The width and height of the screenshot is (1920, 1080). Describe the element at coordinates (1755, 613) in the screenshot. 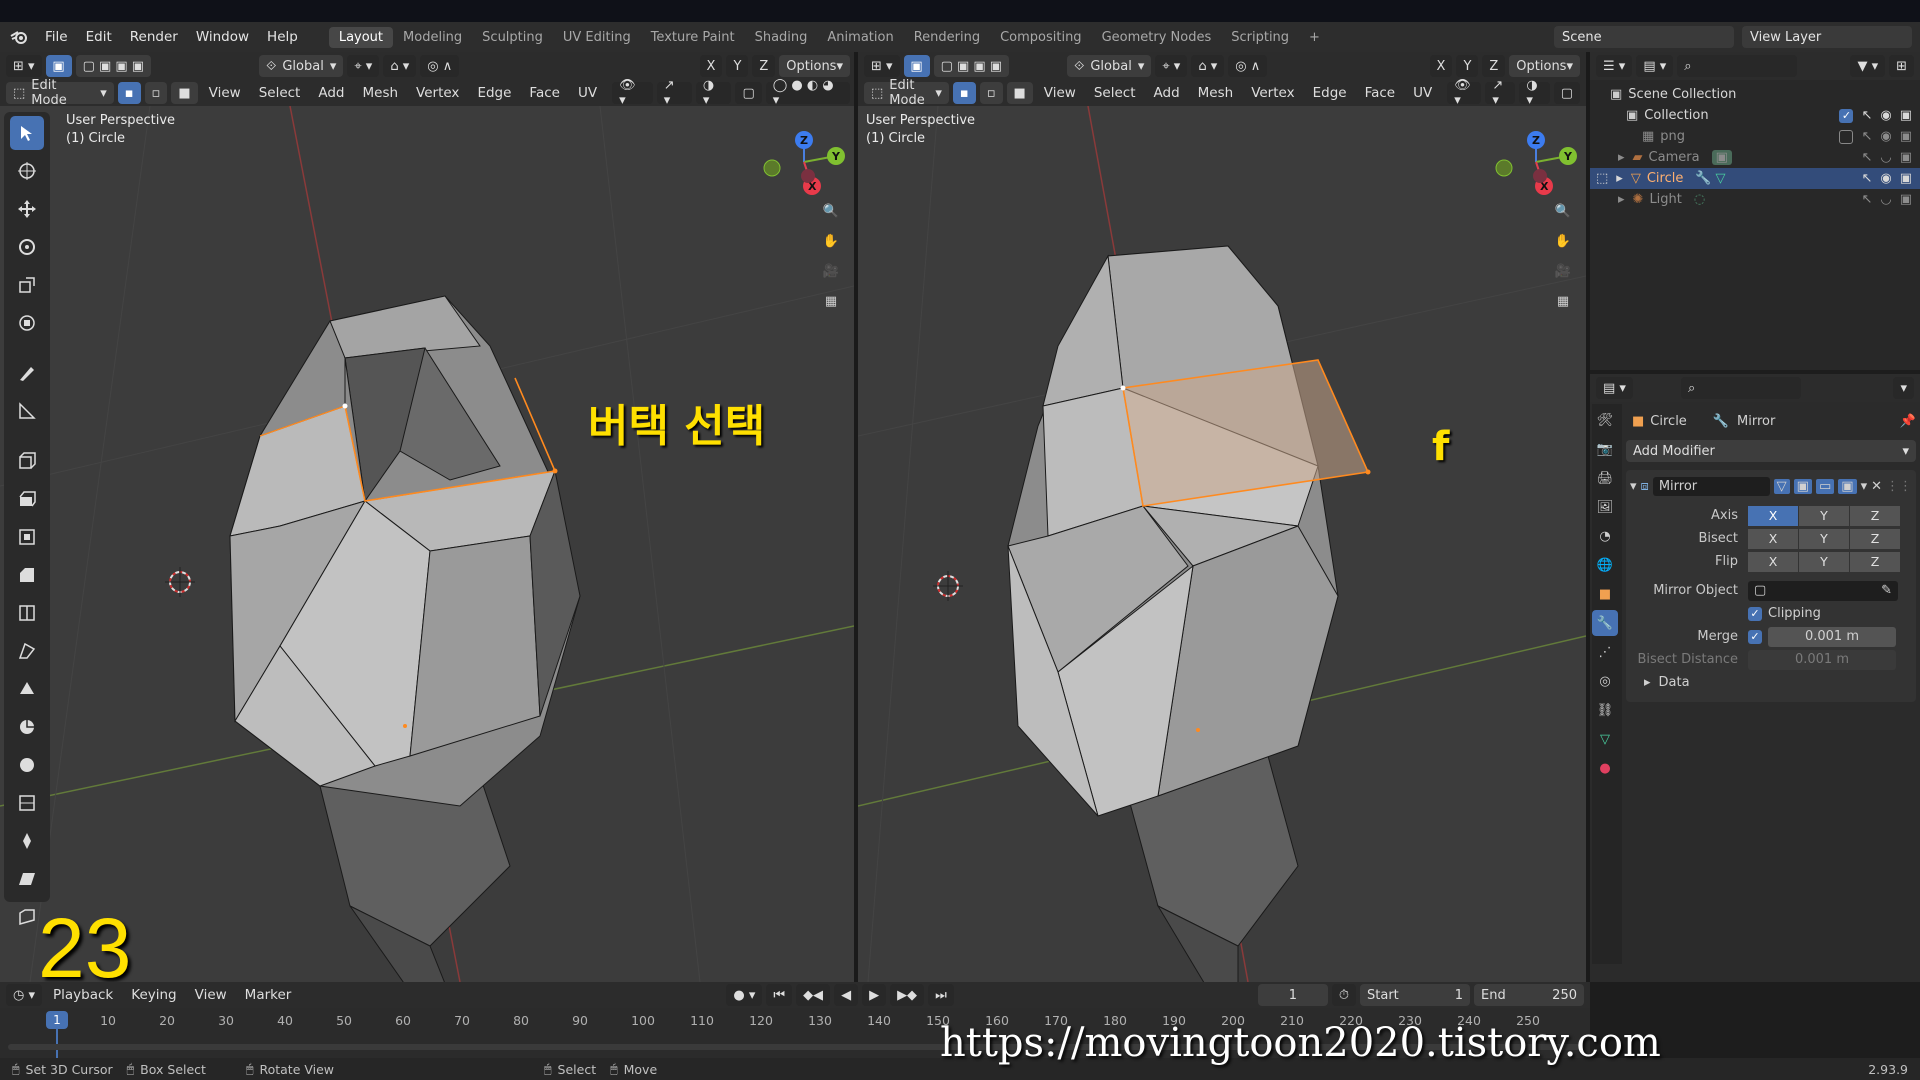

I see `clipping-checkbox: ✓` at that location.